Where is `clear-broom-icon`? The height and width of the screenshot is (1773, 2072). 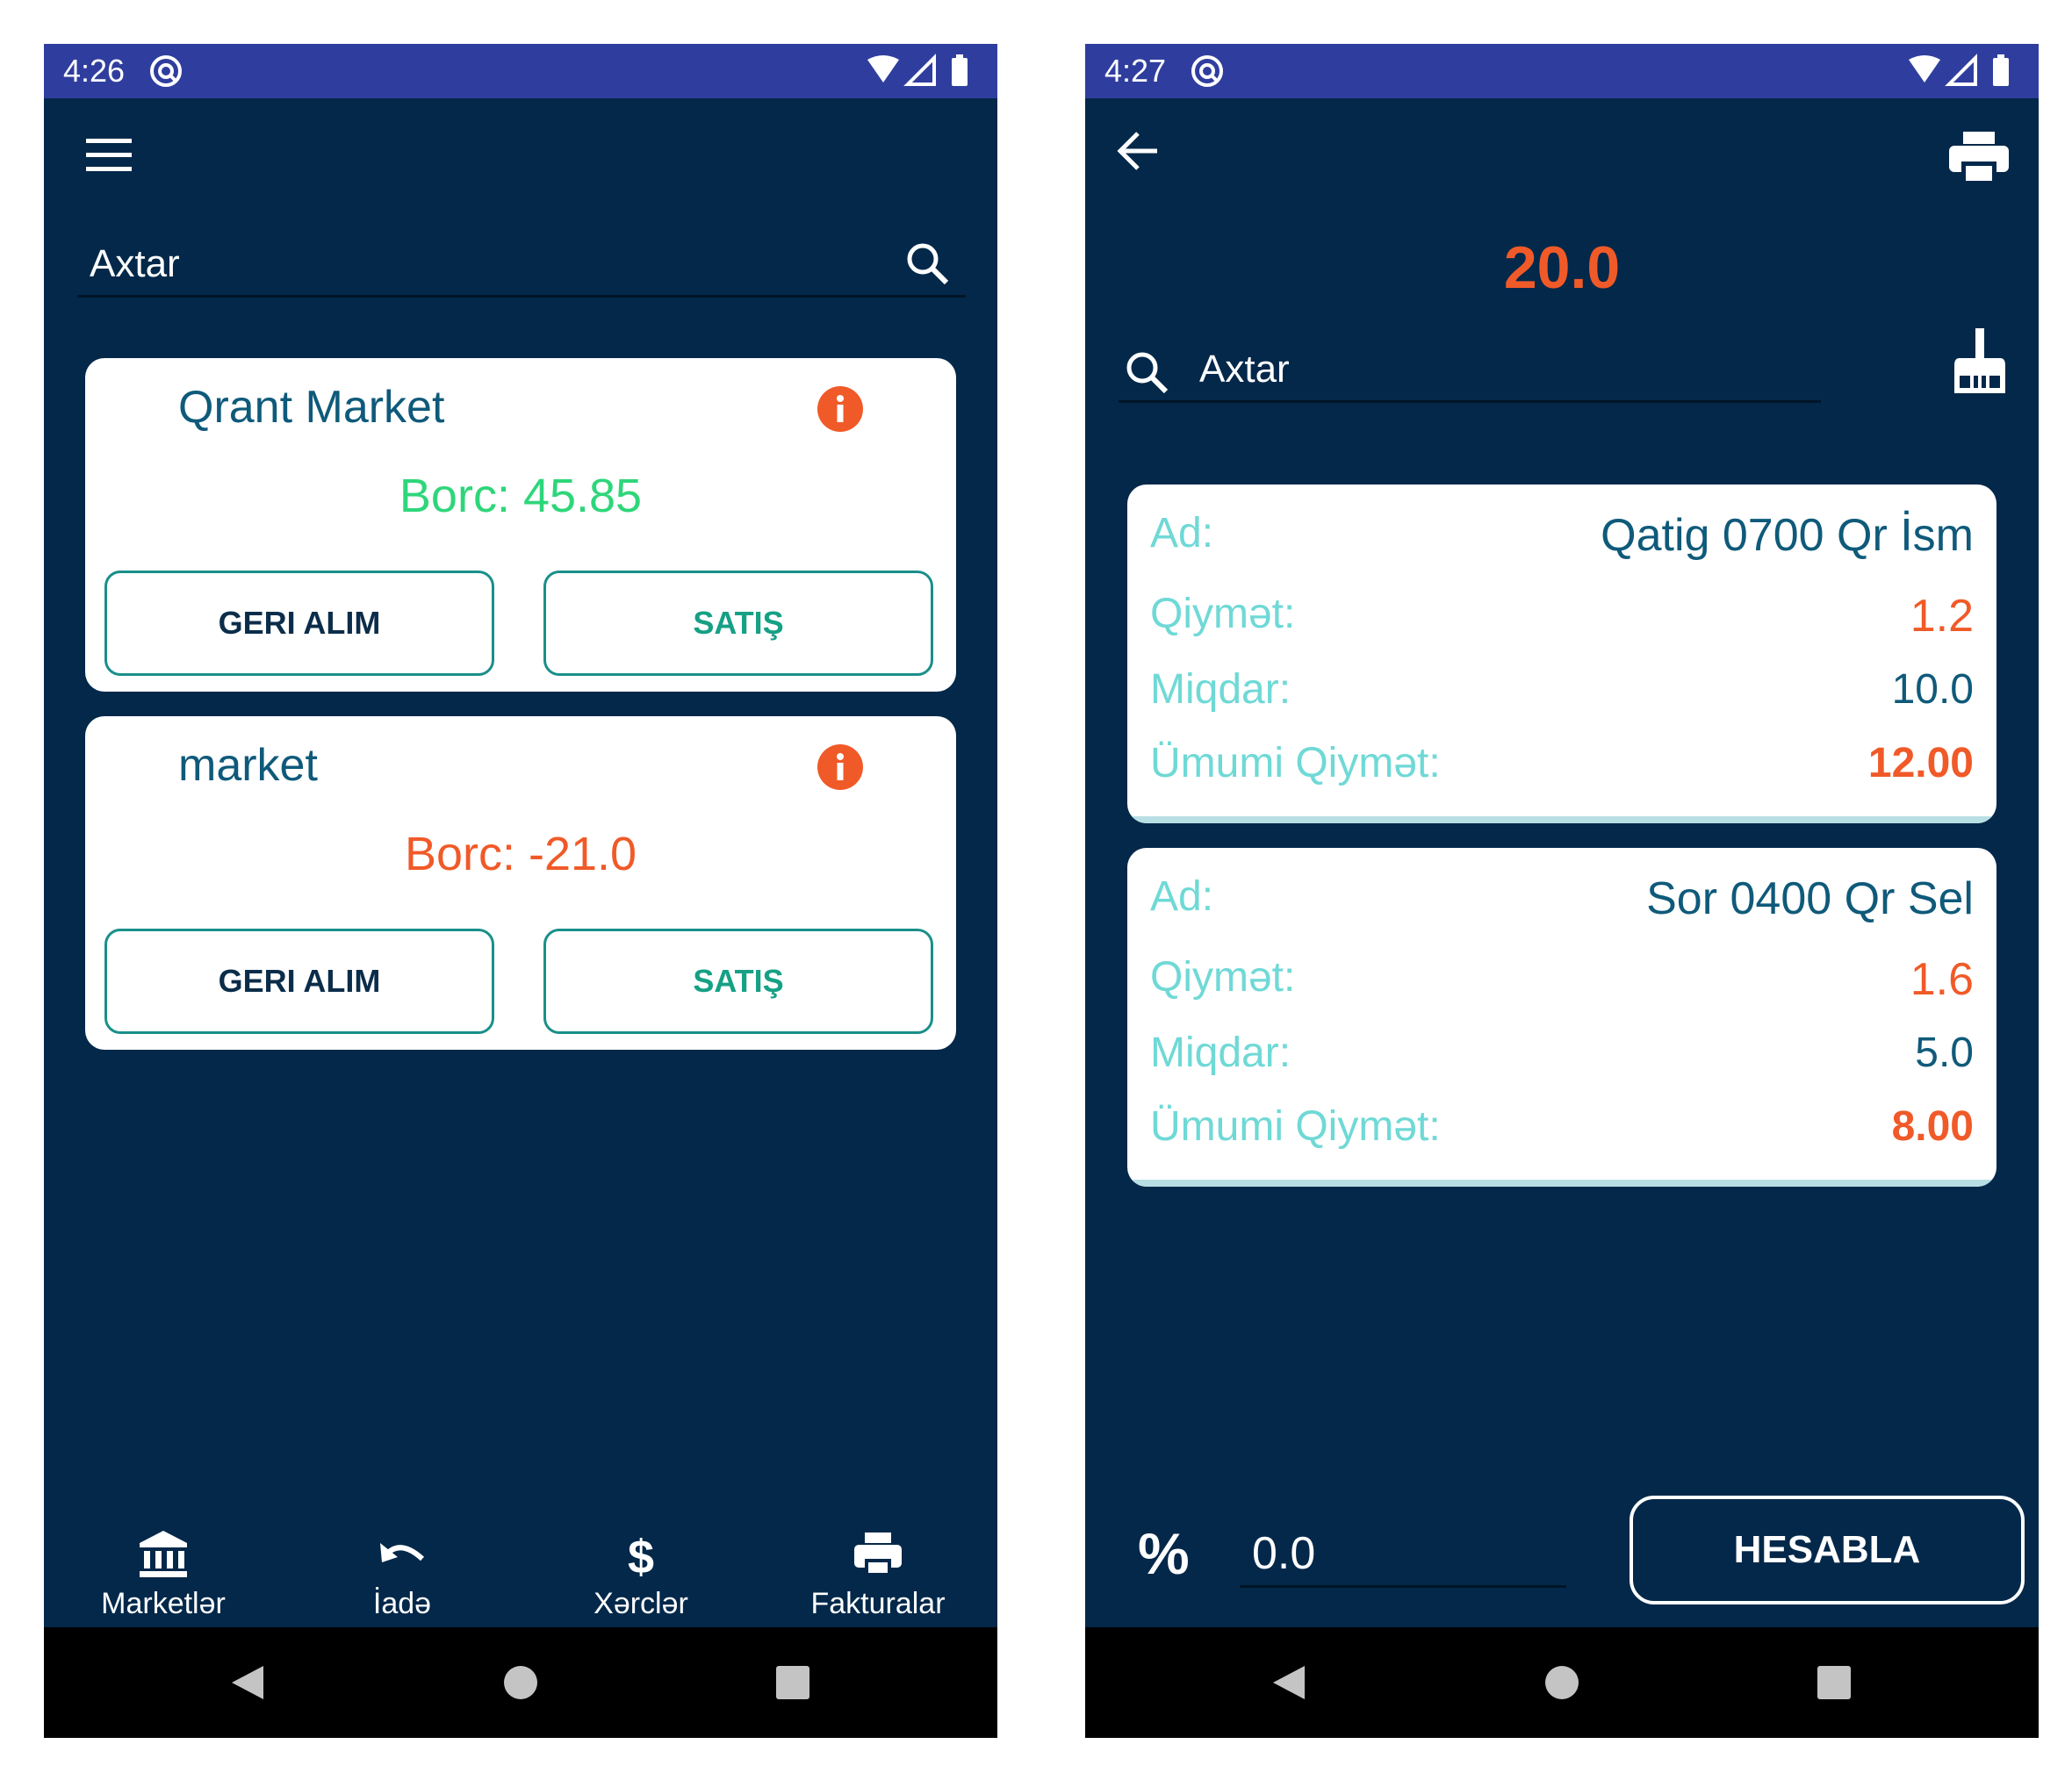 clear-broom-icon is located at coordinates (1980, 362).